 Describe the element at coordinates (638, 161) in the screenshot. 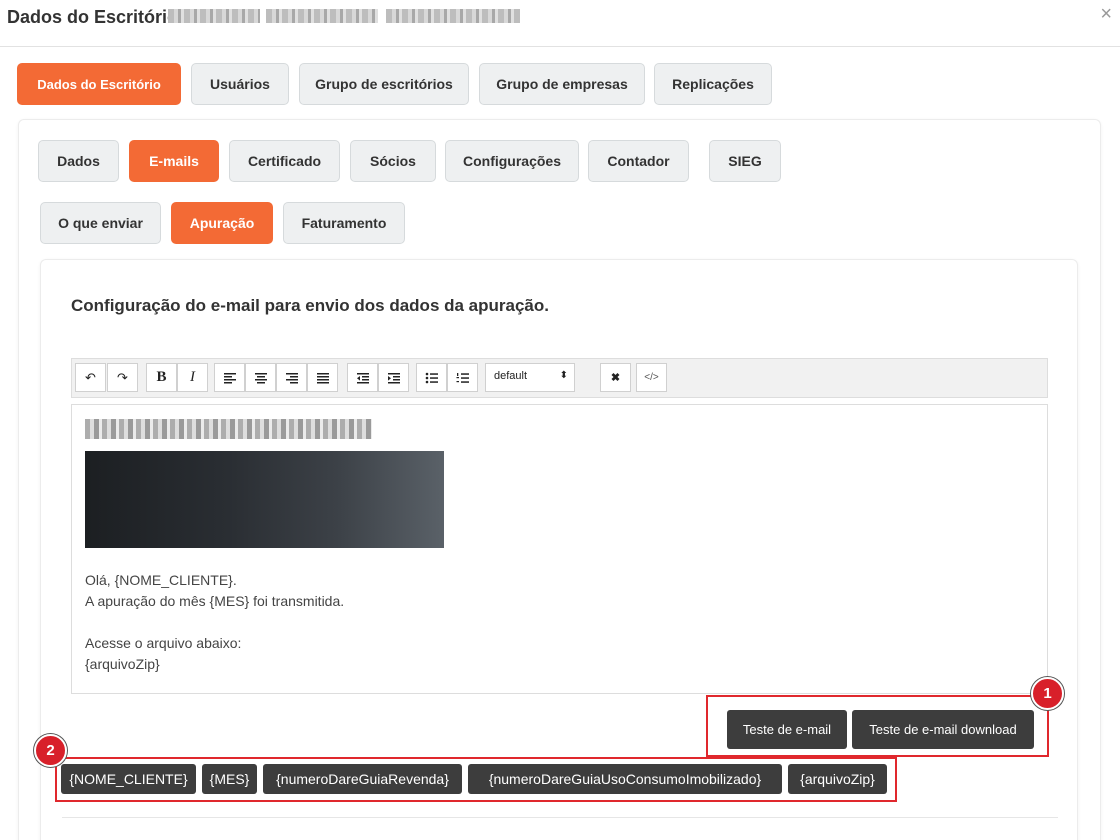

I see `tab-contador: Contador` at that location.